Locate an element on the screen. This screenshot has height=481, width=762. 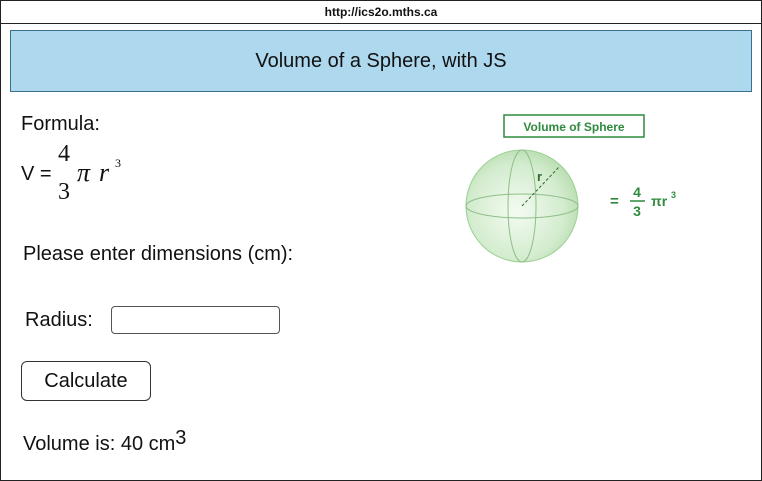
formula-r: r is located at coordinates (104, 172).